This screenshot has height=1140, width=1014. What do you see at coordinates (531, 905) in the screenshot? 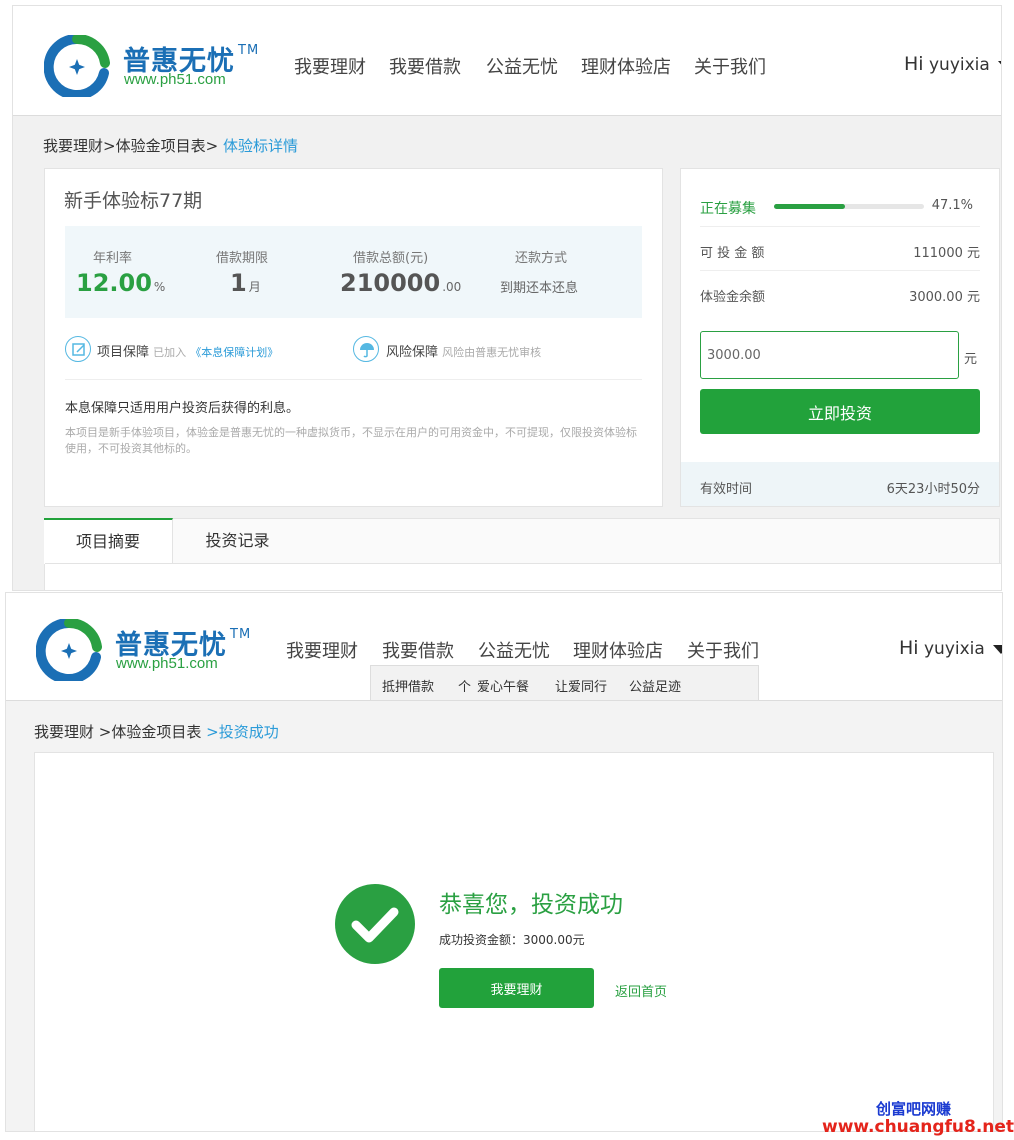
I see `success-title: 恭喜您，投资成功` at bounding box center [531, 905].